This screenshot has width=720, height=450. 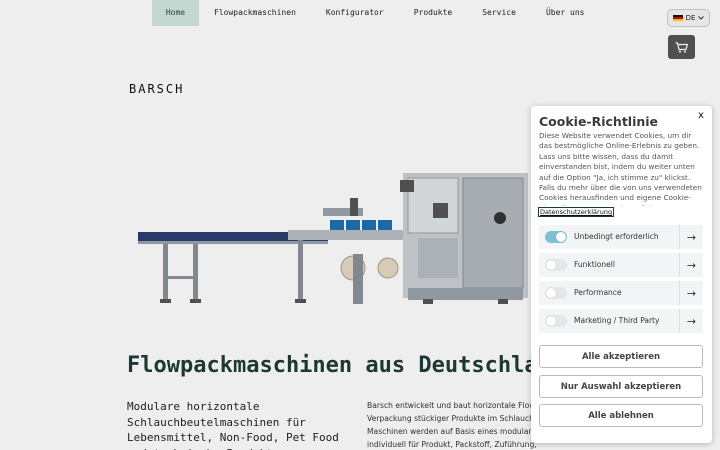 I want to click on close-icon: x, so click(x=701, y=115).